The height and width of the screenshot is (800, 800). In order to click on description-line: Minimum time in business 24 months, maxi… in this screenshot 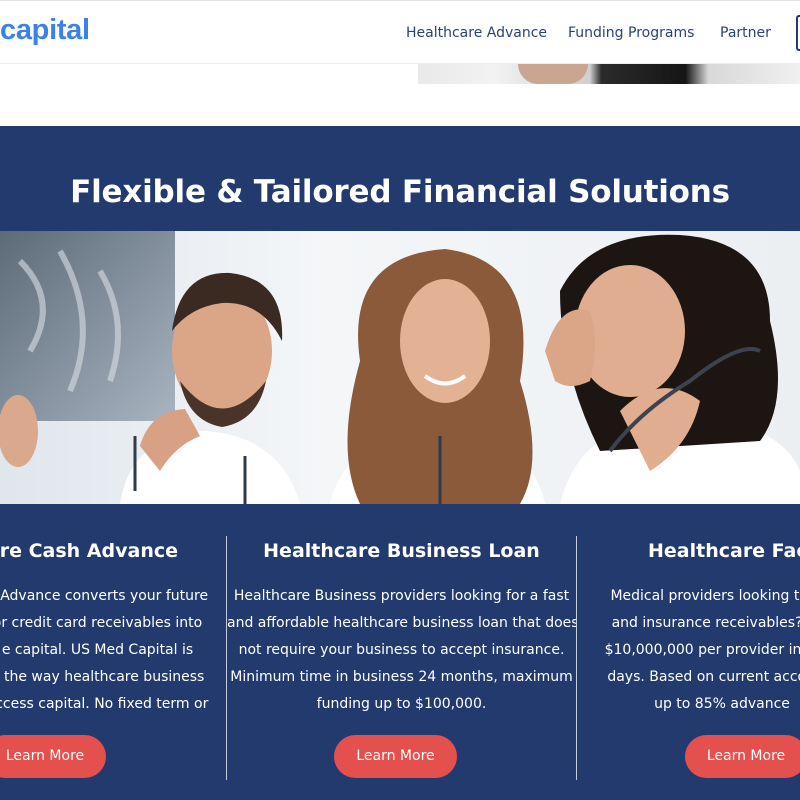, I will do `click(401, 677)`.